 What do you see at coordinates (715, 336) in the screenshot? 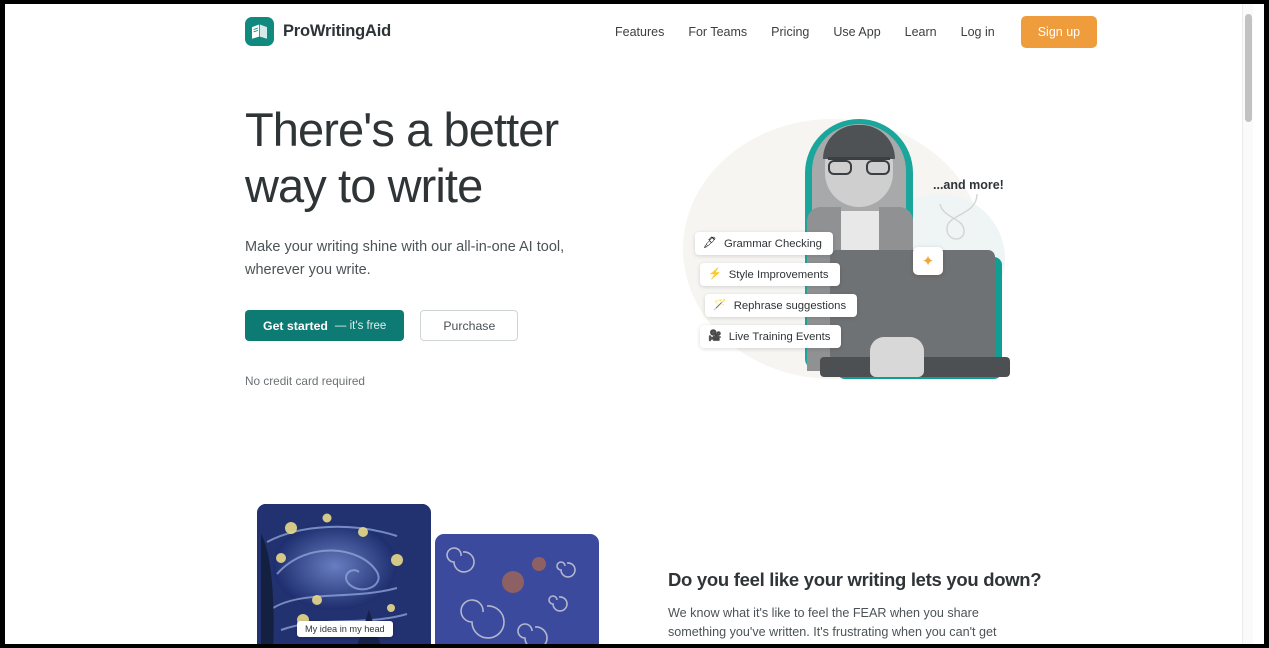
I see `video-camera-icon: 🎥` at bounding box center [715, 336].